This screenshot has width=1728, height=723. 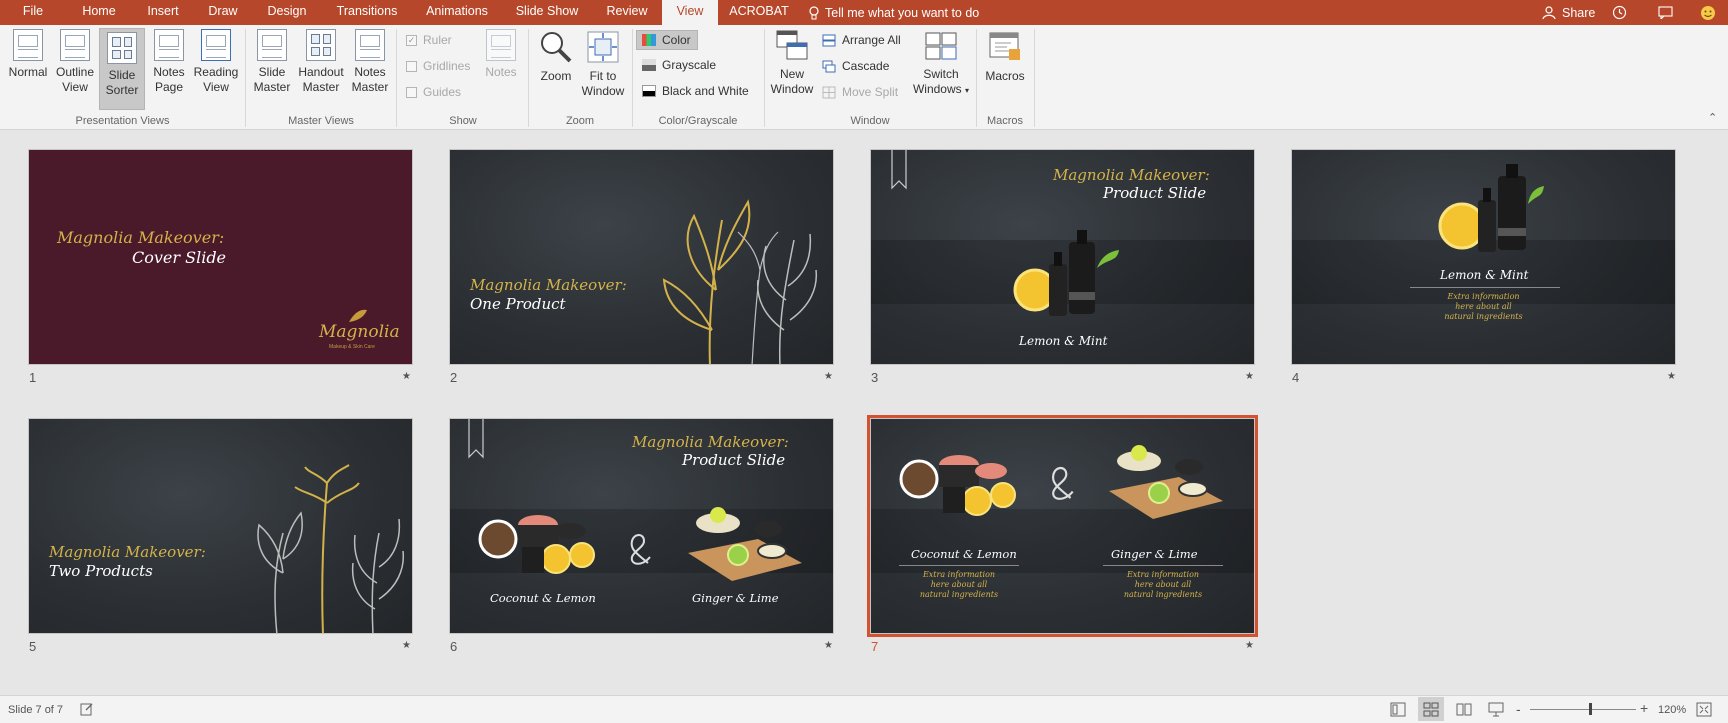 What do you see at coordinates (321, 69) in the screenshot?
I see `handout-master-button: Handout Master` at bounding box center [321, 69].